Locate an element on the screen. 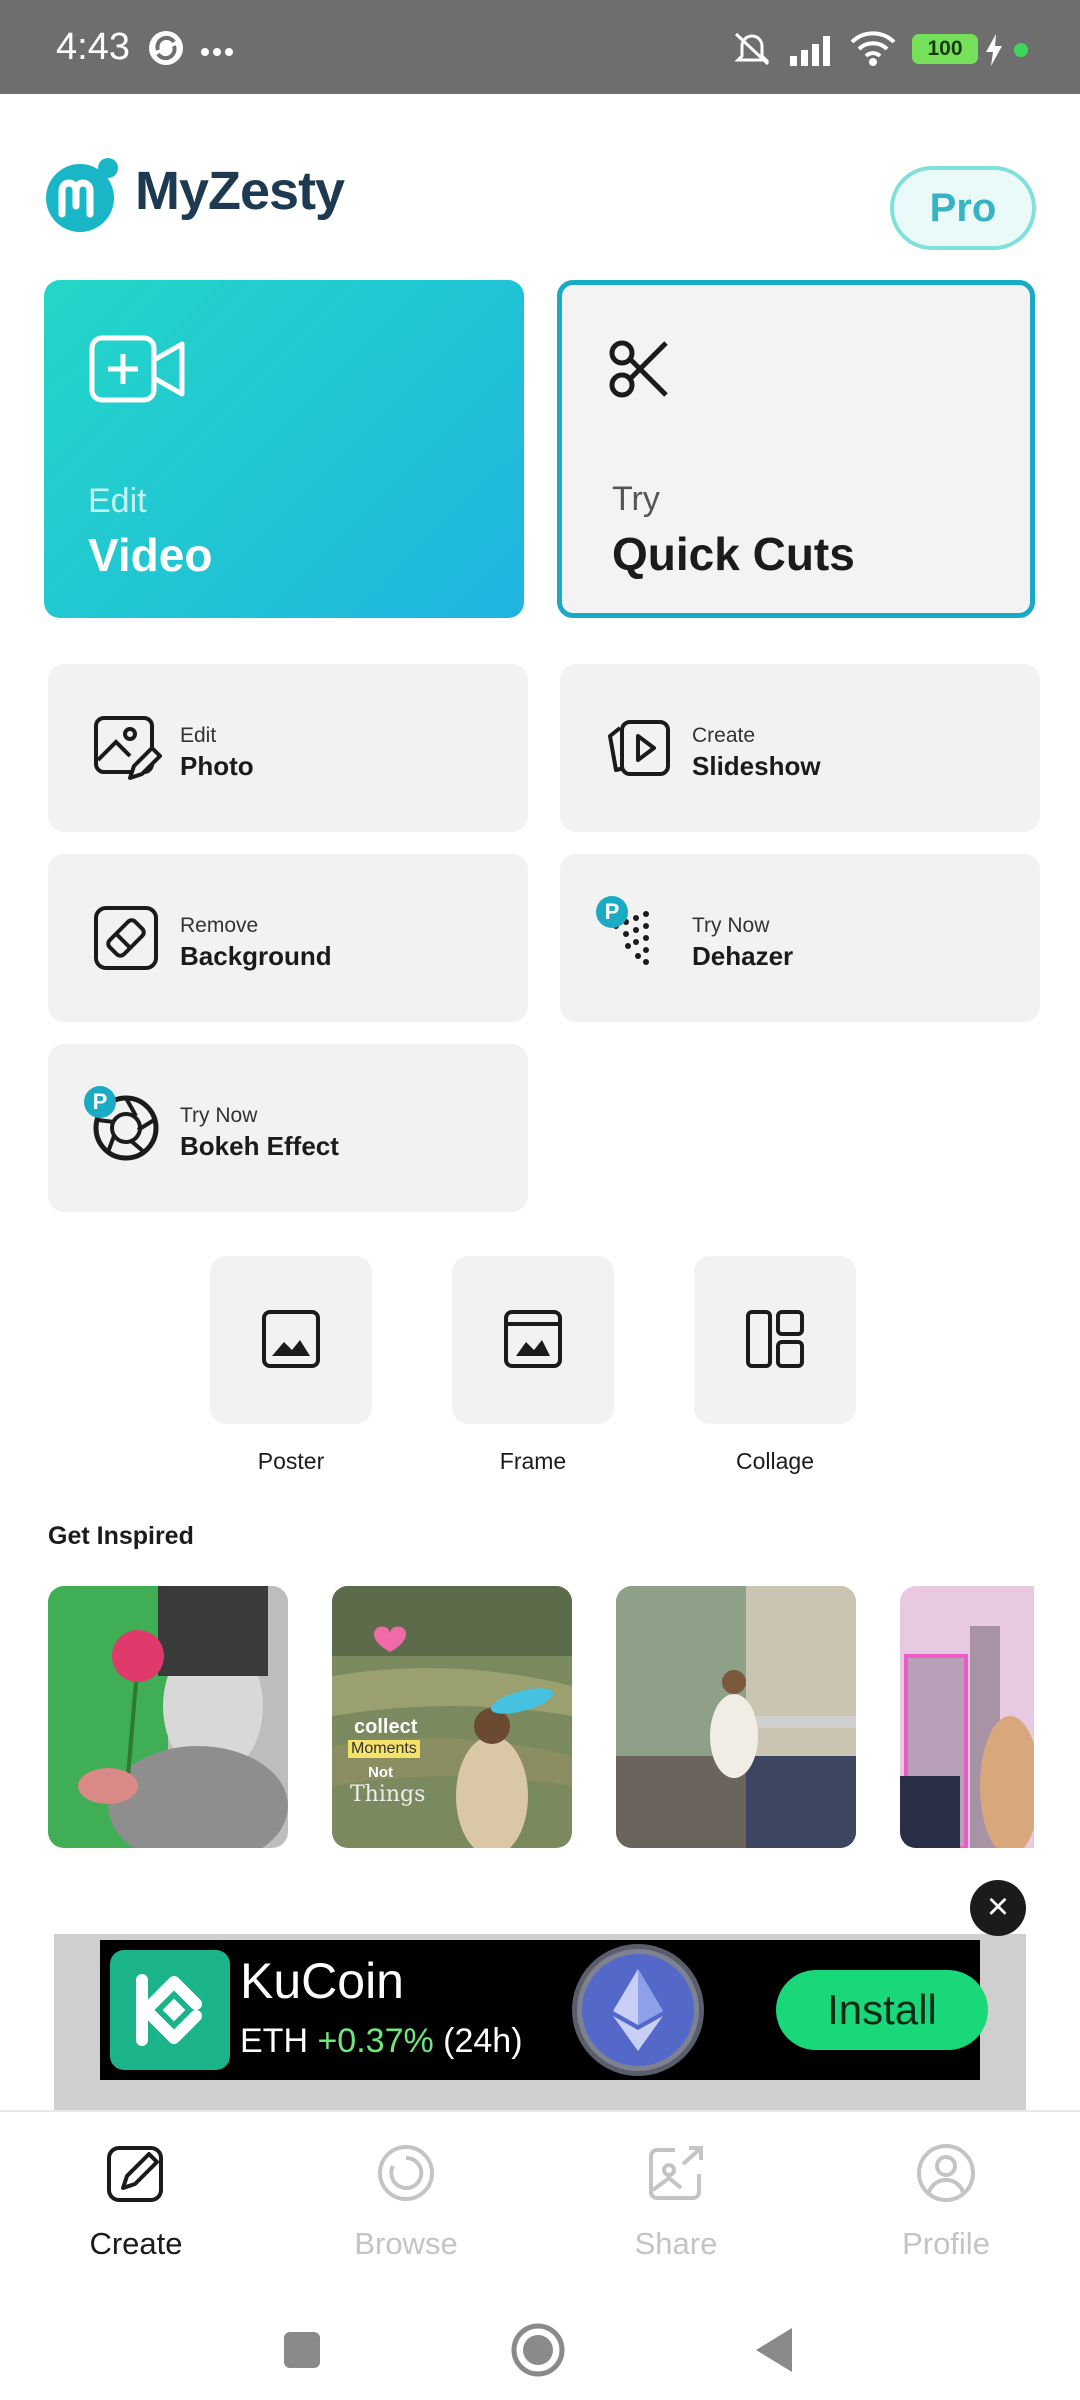 This screenshot has height=2400, width=1080. poster-label: Poster is located at coordinates (291, 1461).